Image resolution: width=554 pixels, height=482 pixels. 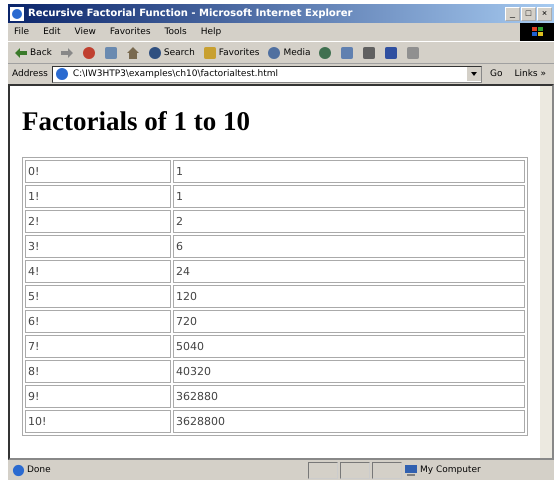 What do you see at coordinates (288, 53) in the screenshot?
I see `toolbar-button: Media` at bounding box center [288, 53].